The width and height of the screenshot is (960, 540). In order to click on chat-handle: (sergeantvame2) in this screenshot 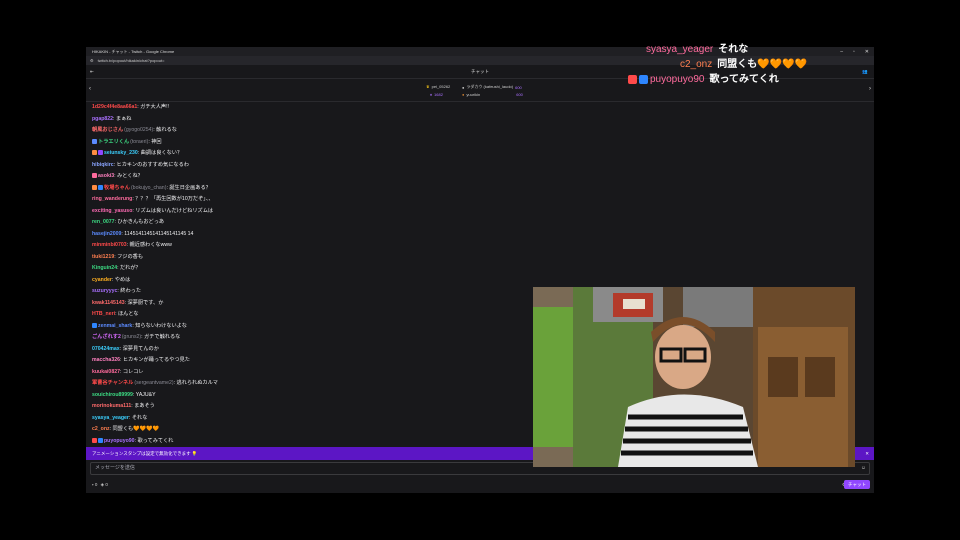, I will do `click(154, 383)`.